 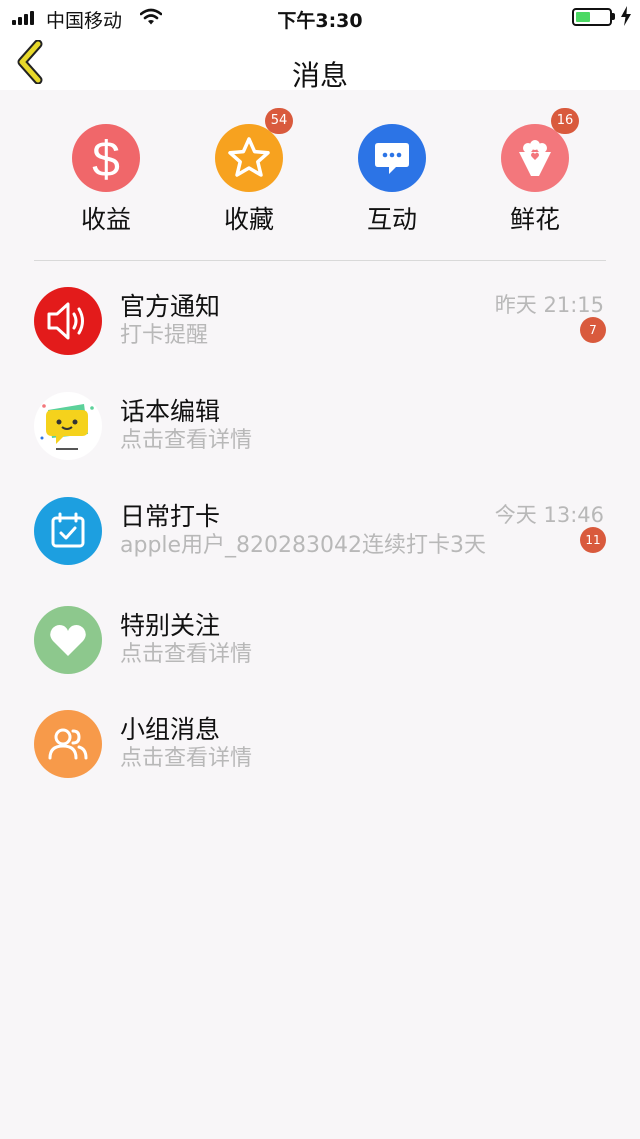 I want to click on message-item-special-follow: 特别关注 点击查看详情, so click(x=320, y=658).